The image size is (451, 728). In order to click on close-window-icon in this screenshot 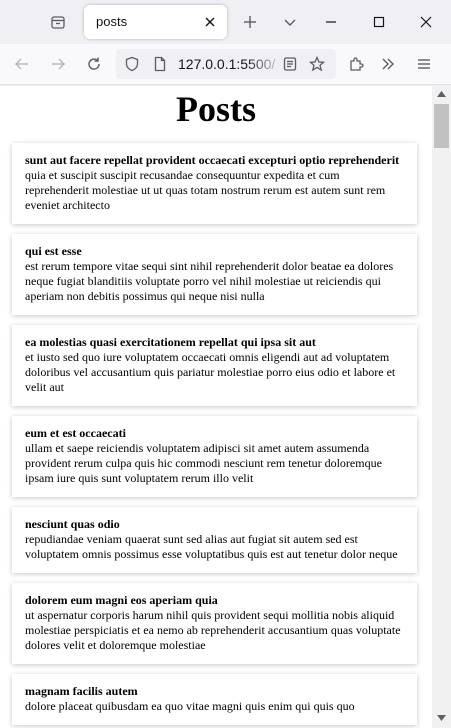, I will do `click(426, 22)`.